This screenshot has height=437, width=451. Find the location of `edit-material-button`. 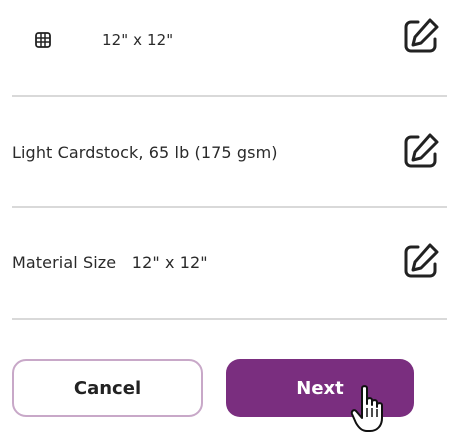

edit-material-button is located at coordinates (421, 151).